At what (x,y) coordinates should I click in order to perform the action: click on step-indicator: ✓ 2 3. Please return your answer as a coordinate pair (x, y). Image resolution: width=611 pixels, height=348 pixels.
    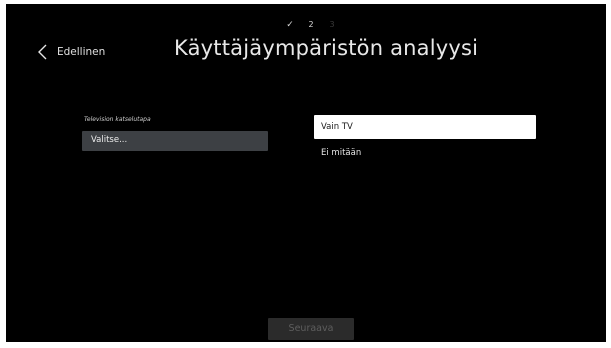
    Looking at the image, I should click on (306, 26).